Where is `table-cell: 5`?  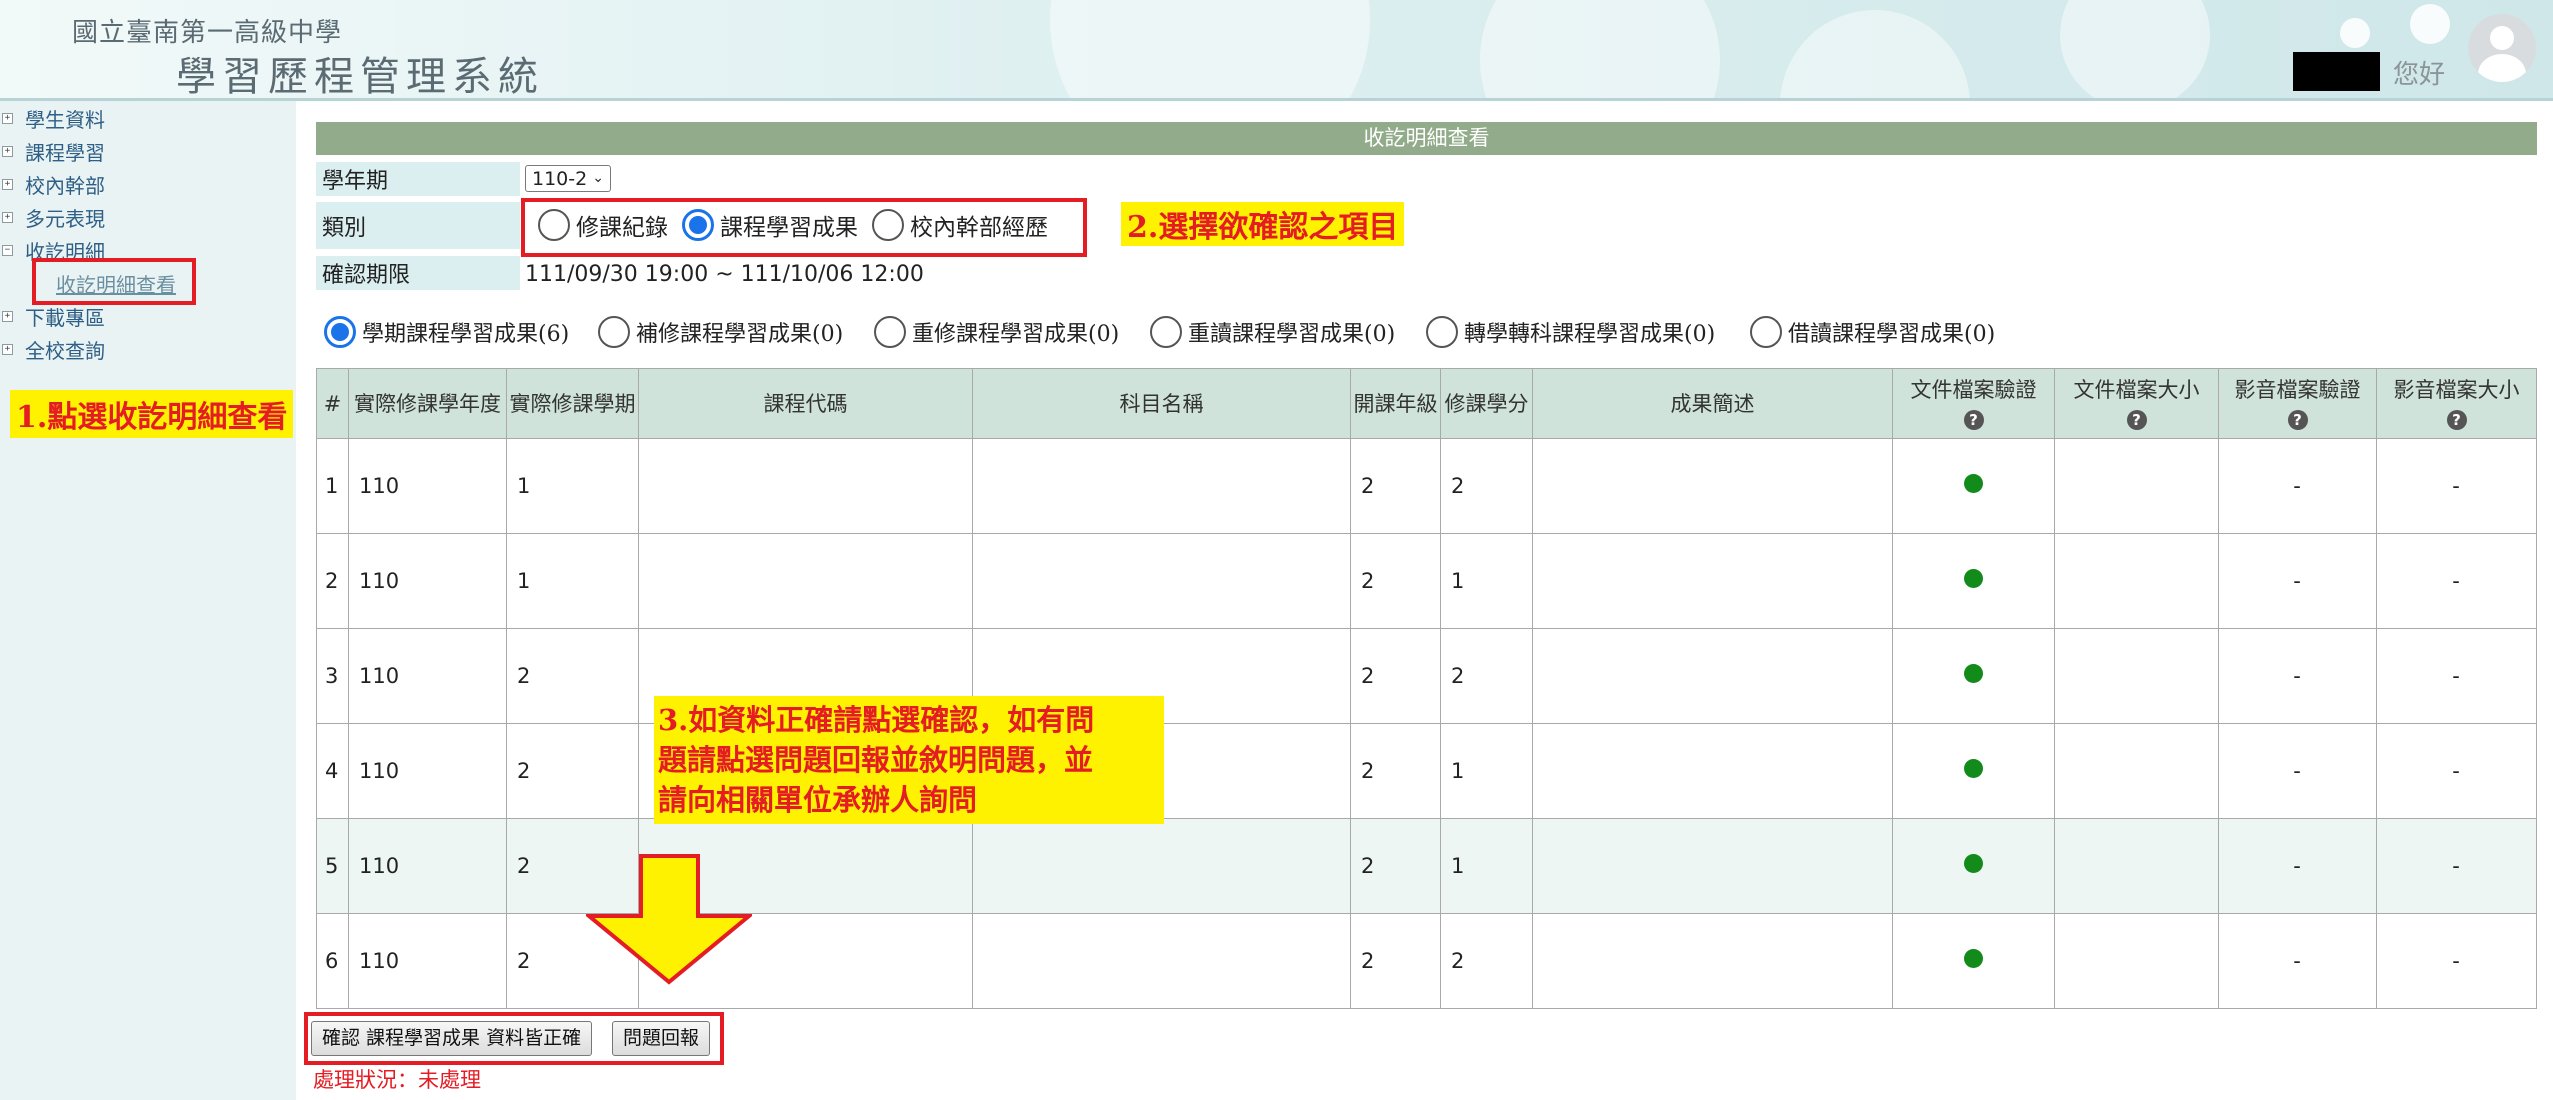
table-cell: 5 is located at coordinates (332, 866).